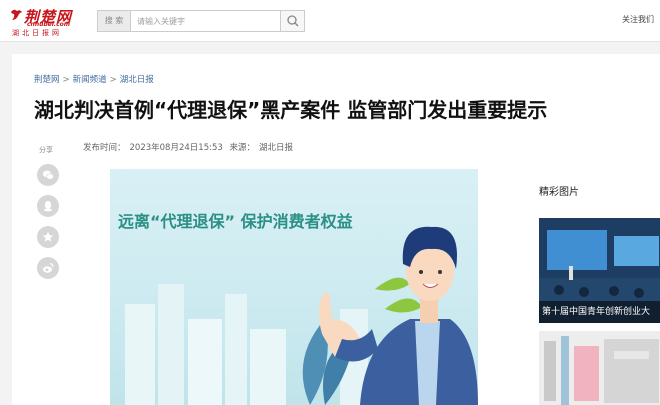  Describe the element at coordinates (46, 150) in the screenshot. I see `share-label: 分享` at that location.